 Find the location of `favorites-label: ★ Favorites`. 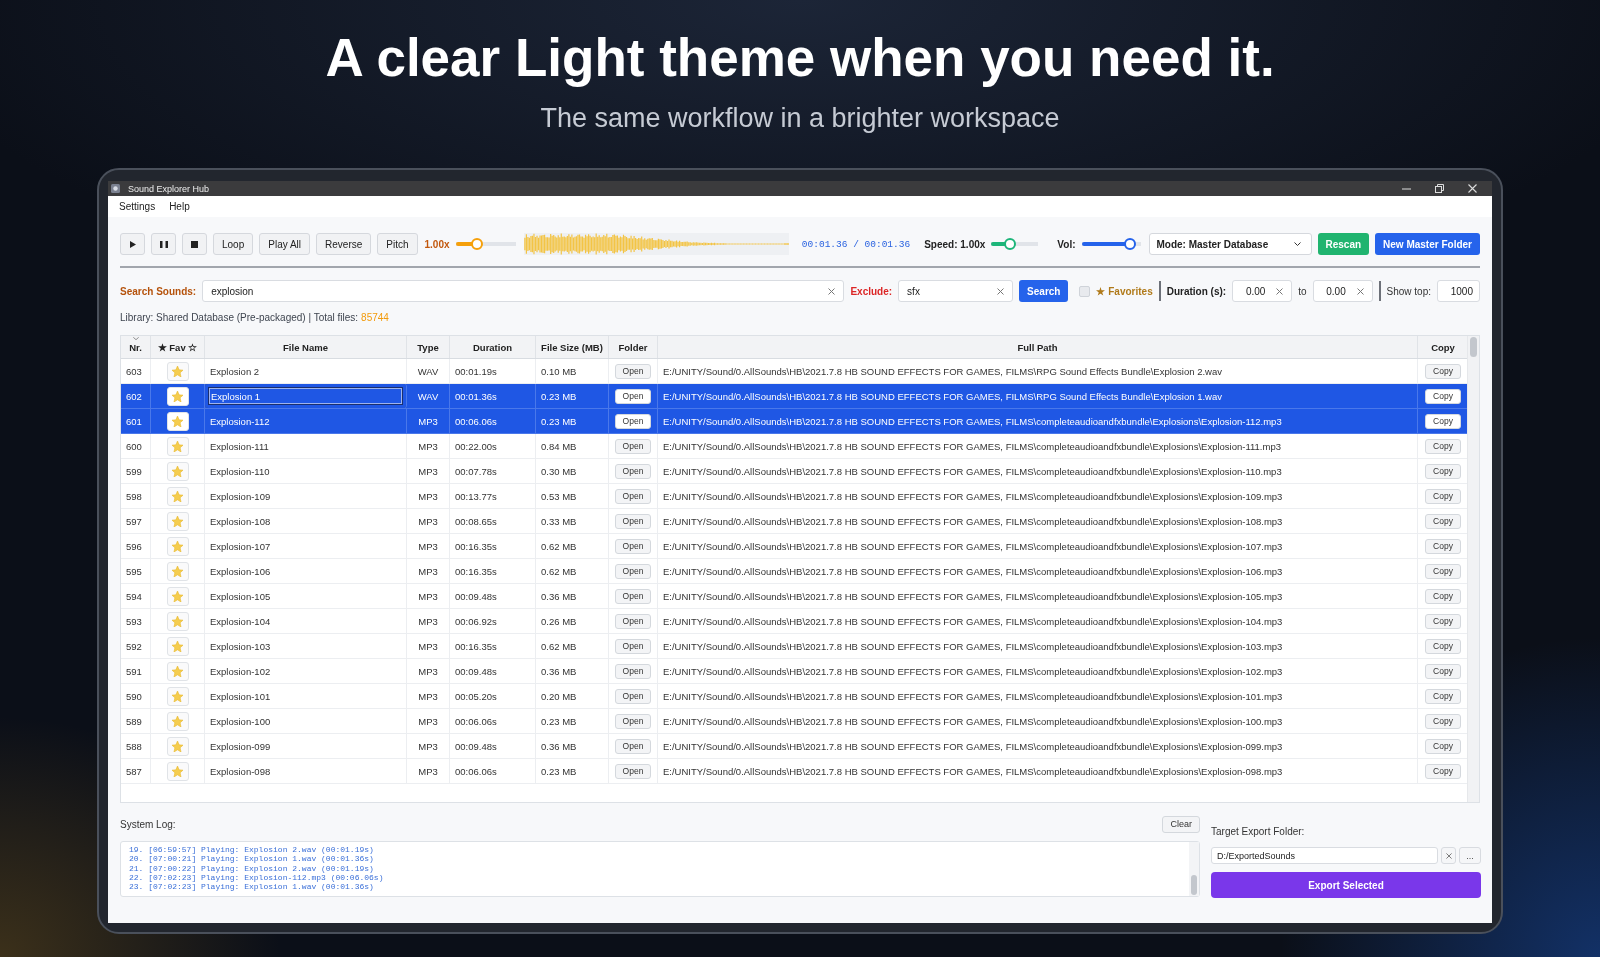

favorites-label: ★ Favorites is located at coordinates (1124, 291).